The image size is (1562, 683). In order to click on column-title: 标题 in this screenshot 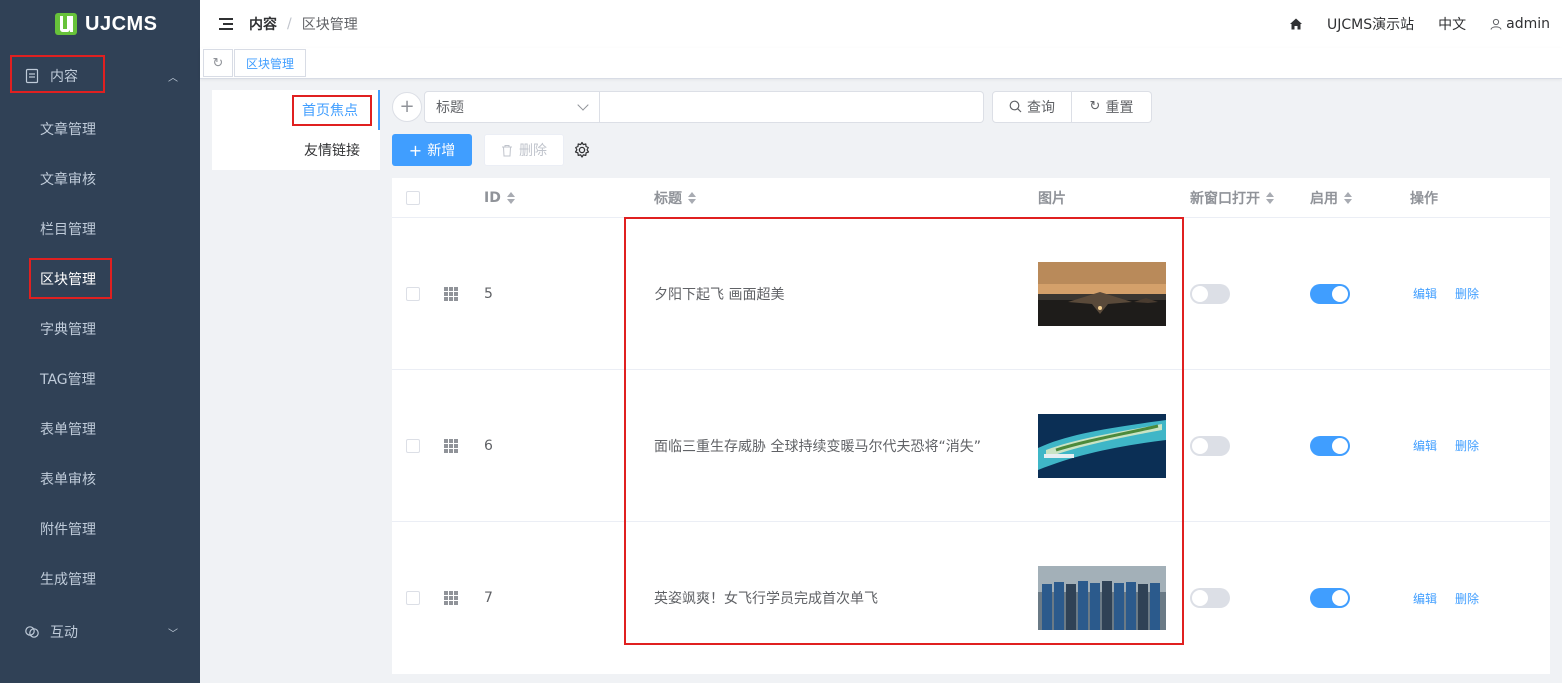, I will do `click(675, 198)`.